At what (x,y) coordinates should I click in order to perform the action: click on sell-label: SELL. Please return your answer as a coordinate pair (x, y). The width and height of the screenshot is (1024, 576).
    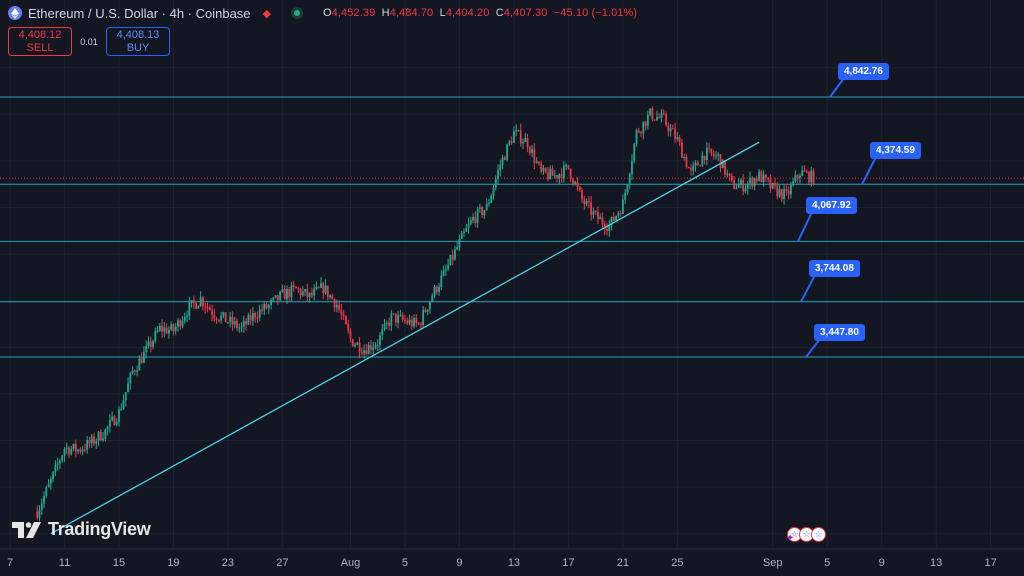
    Looking at the image, I should click on (40, 47).